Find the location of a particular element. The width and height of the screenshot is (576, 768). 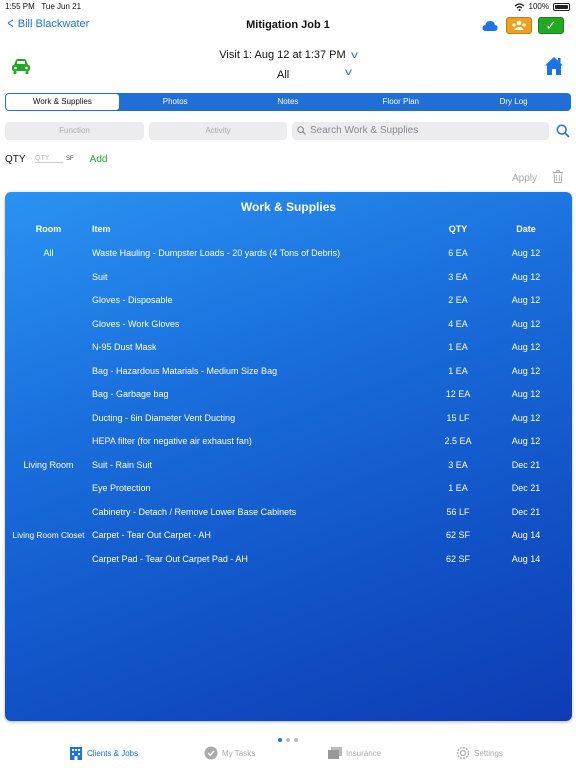

table-row: Living Room Suit - Rain Suit 3 EA Dec 21 is located at coordinates (288, 470).